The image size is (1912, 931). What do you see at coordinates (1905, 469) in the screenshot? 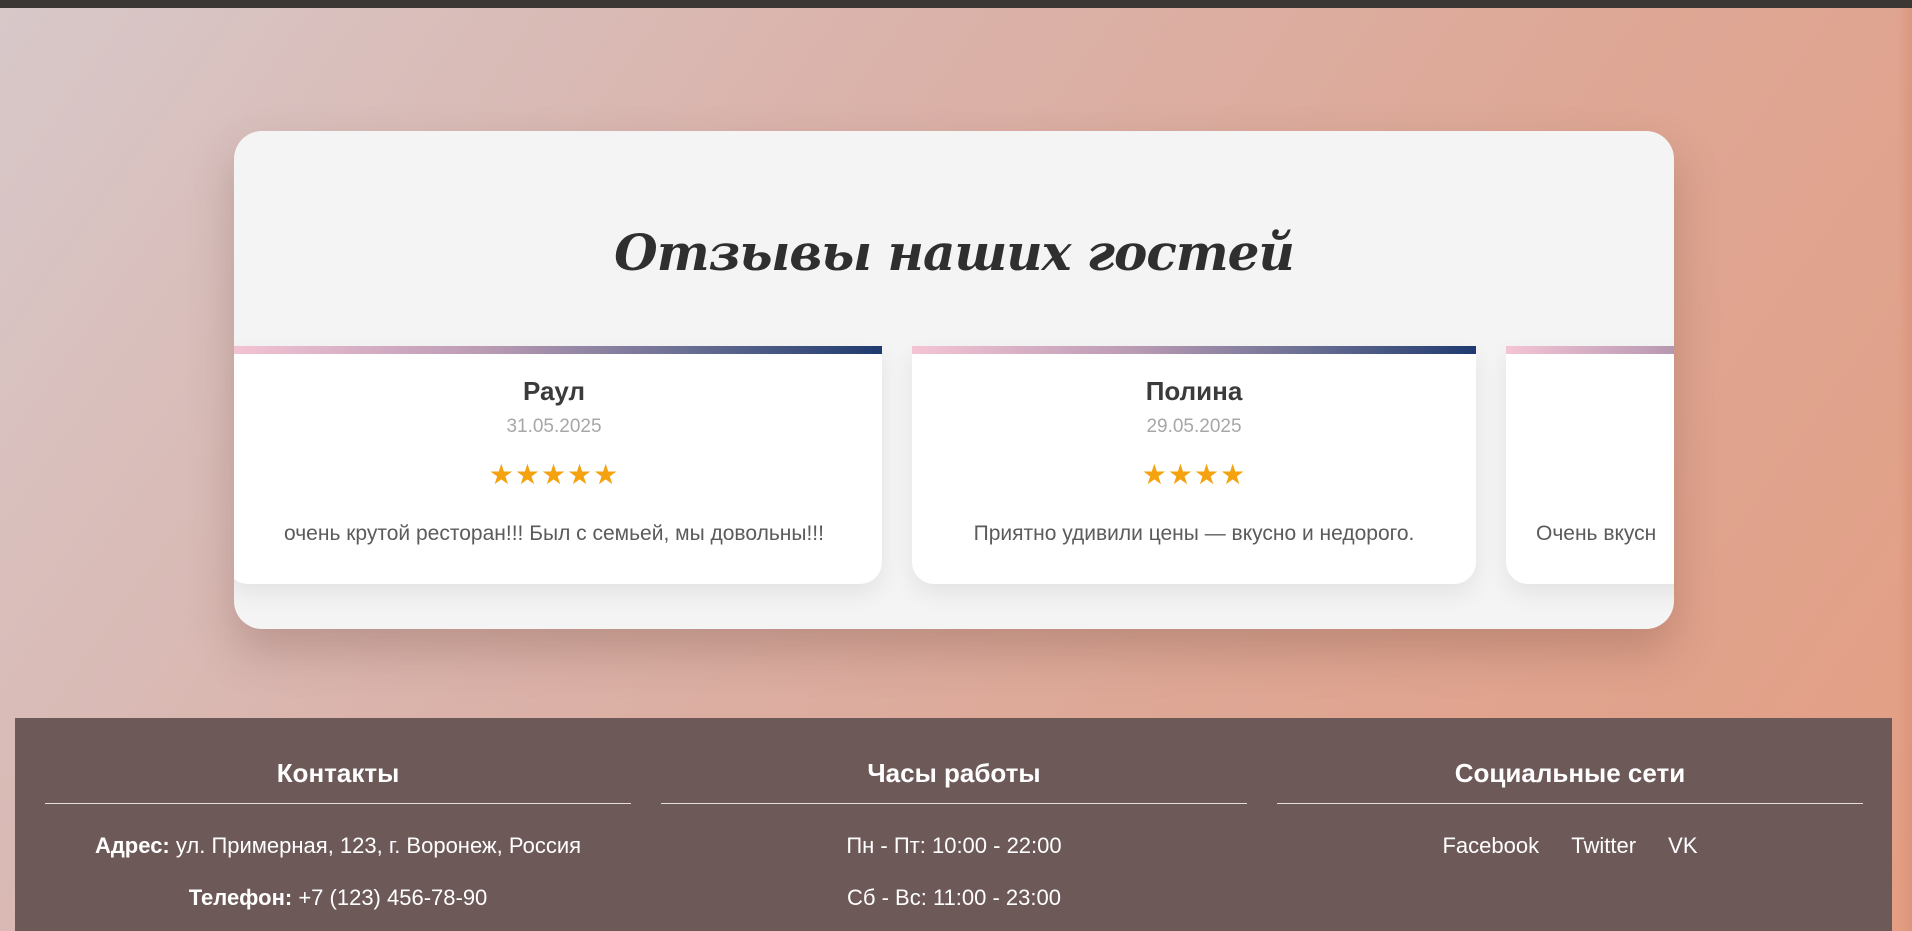
I see `scrollbar-track` at bounding box center [1905, 469].